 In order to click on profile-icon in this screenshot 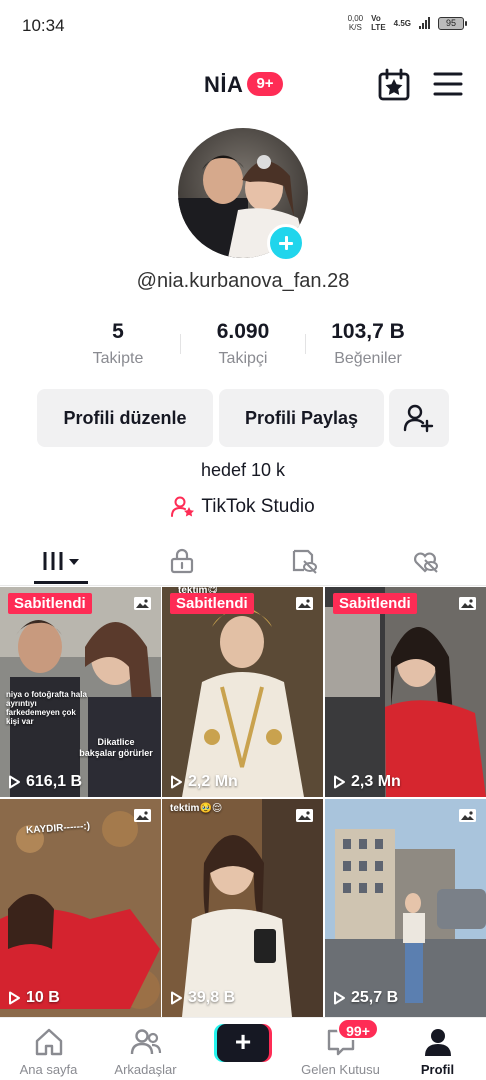, I will do `click(438, 1042)`.